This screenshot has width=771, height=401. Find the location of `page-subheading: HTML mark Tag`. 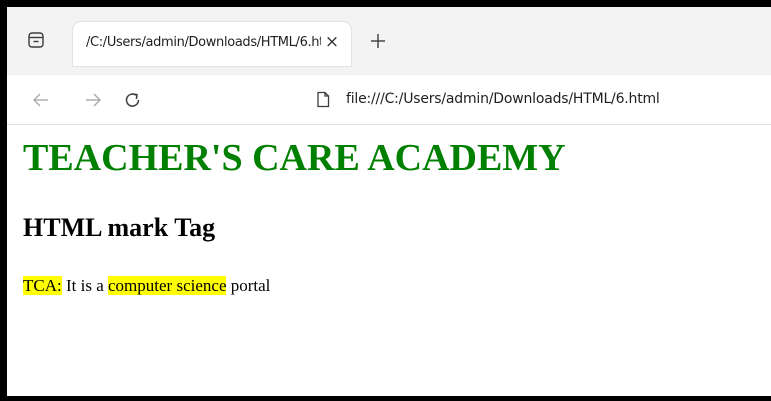

page-subheading: HTML mark Tag is located at coordinates (119, 227).